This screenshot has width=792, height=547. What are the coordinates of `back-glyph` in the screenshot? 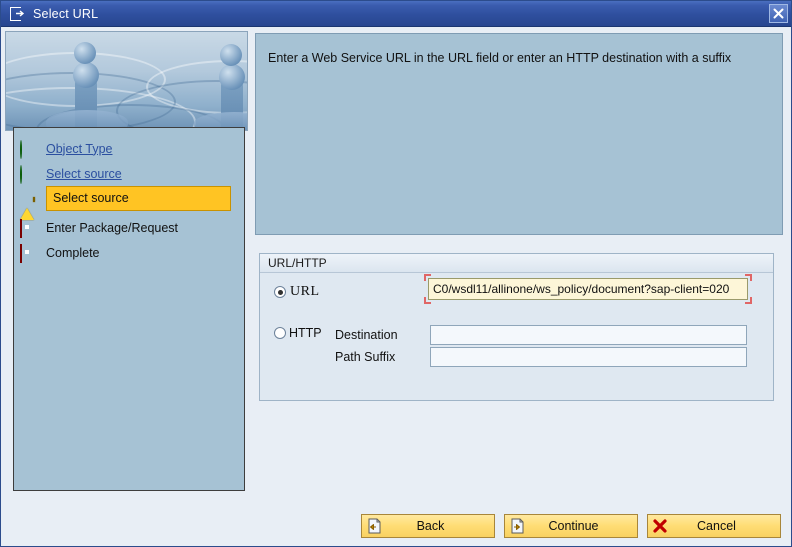 It's located at (374, 526).